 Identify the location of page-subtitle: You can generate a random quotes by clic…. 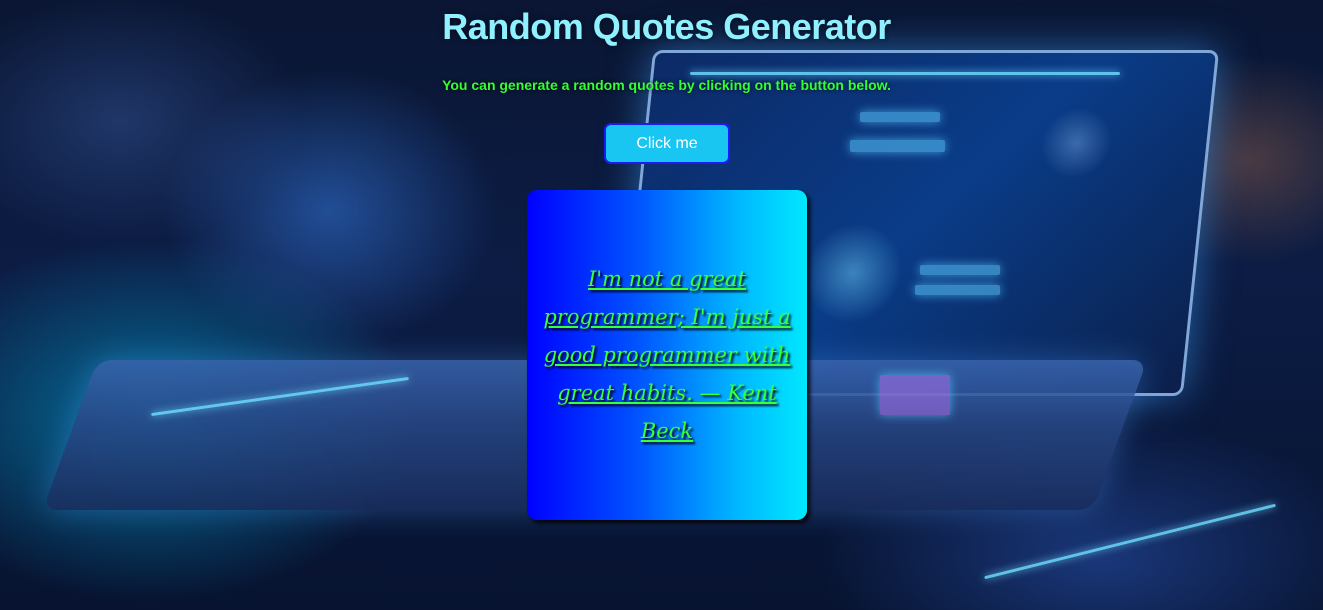
(666, 85).